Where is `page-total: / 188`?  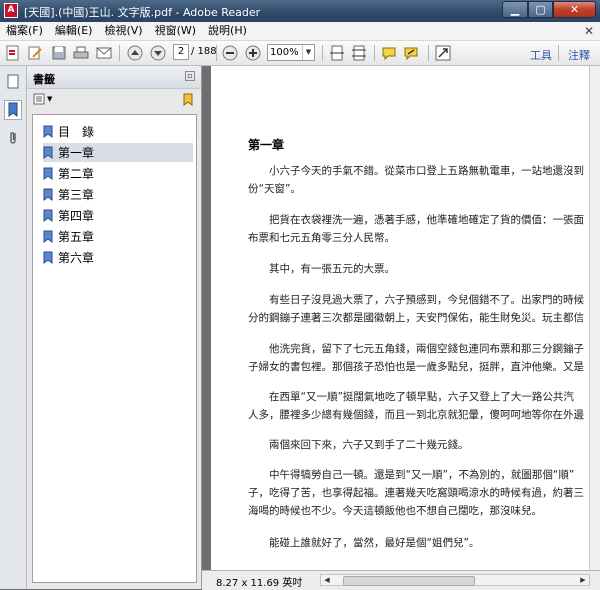
page-total: / 188 is located at coordinates (204, 51).